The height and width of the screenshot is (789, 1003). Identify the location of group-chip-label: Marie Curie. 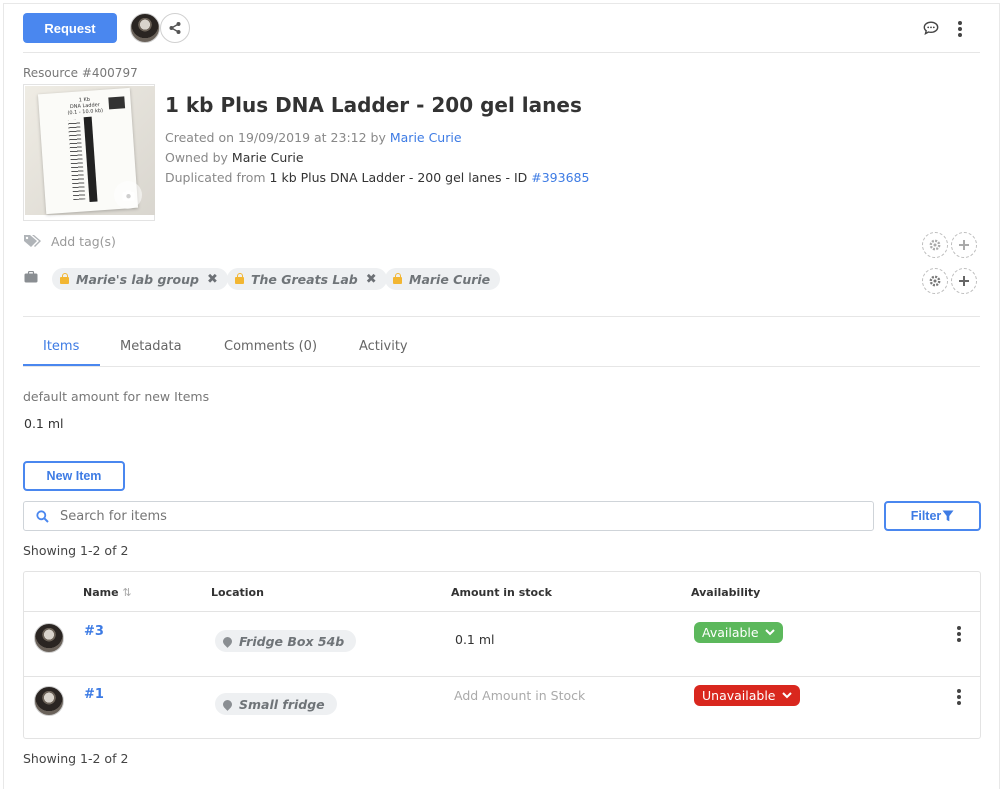
(450, 279).